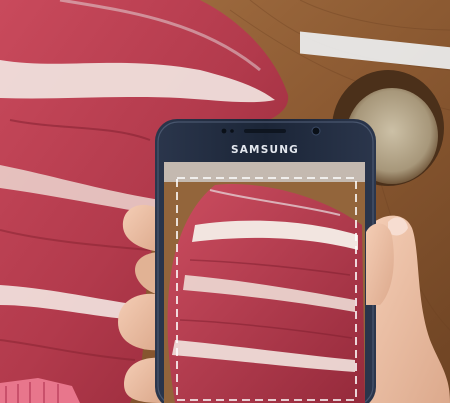  What do you see at coordinates (265, 150) in the screenshot?
I see `phone-brand-logo: SAMSUNG` at bounding box center [265, 150].